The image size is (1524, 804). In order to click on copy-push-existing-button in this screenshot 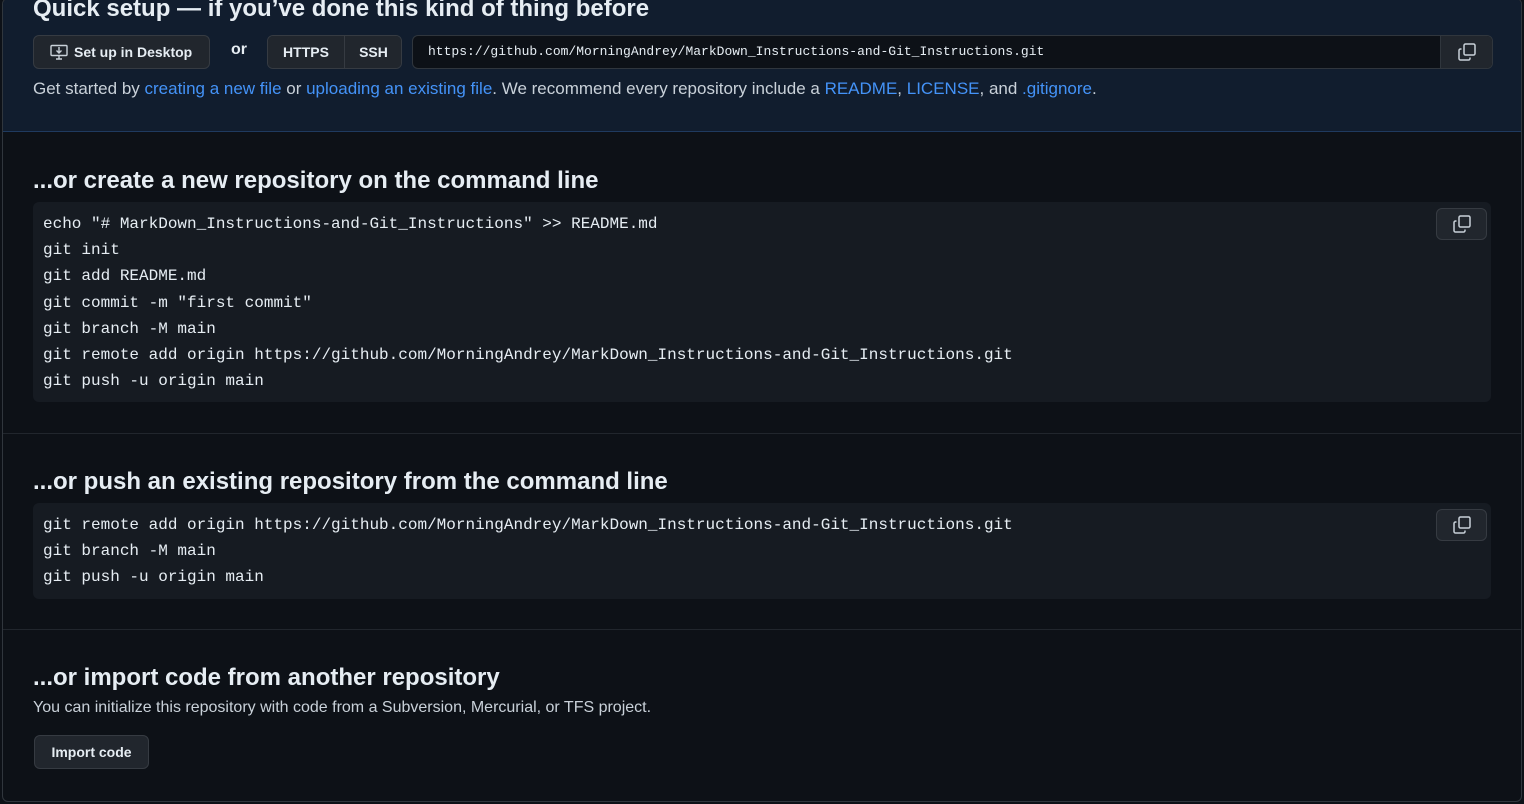, I will do `click(1461, 525)`.